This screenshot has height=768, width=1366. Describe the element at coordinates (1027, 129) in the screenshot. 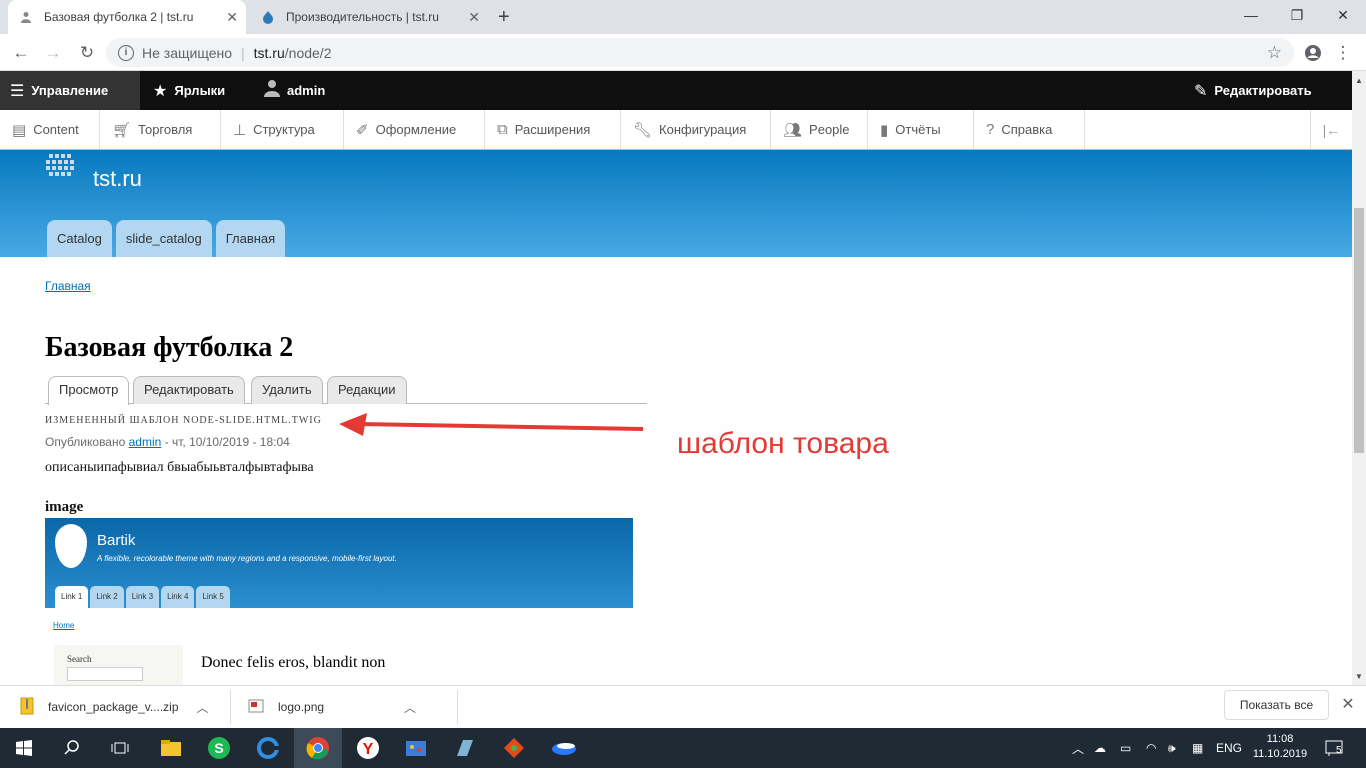

I see `menu-item-label: Справка` at that location.